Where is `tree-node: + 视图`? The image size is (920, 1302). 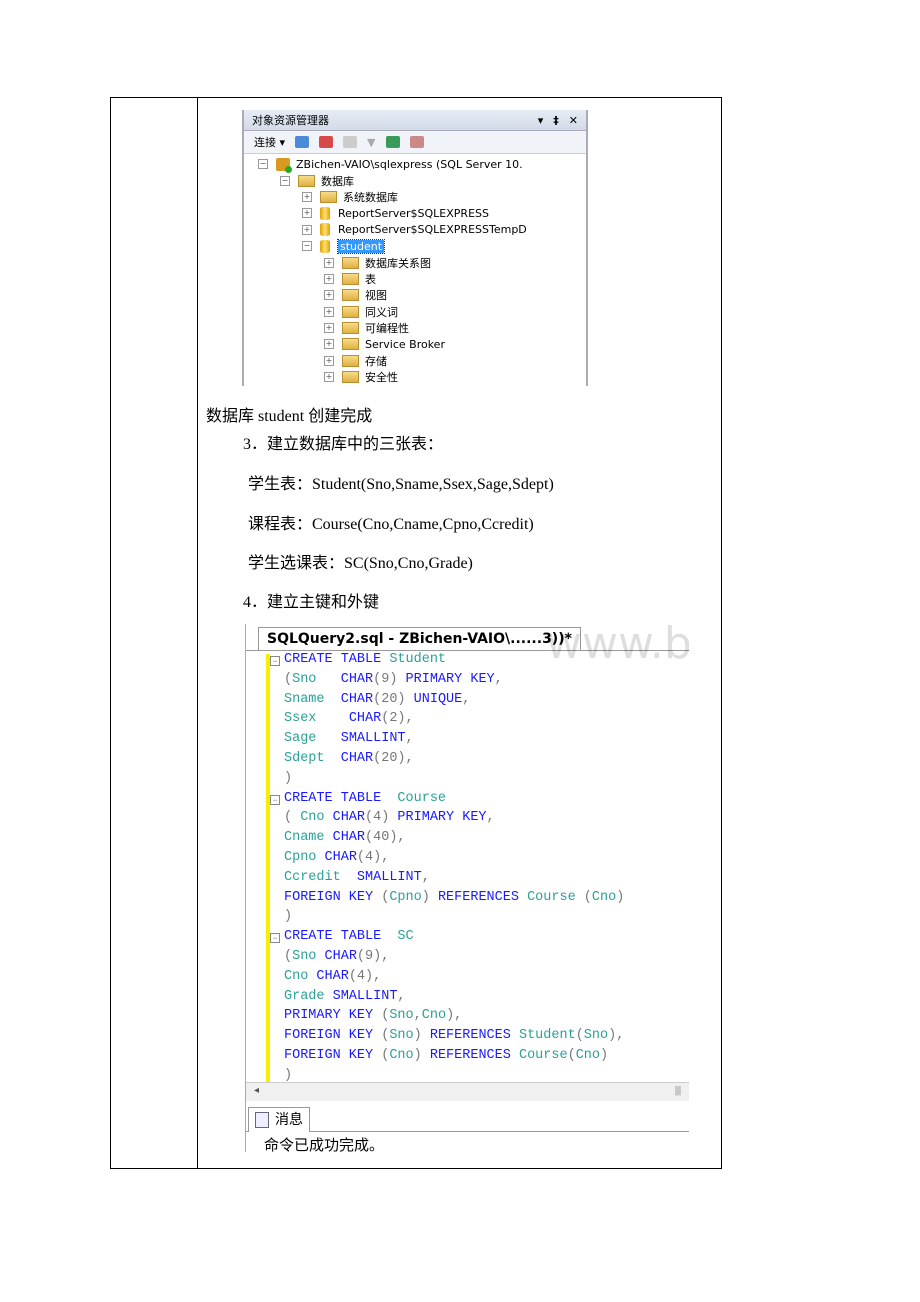 tree-node: + 视图 is located at coordinates (415, 295).